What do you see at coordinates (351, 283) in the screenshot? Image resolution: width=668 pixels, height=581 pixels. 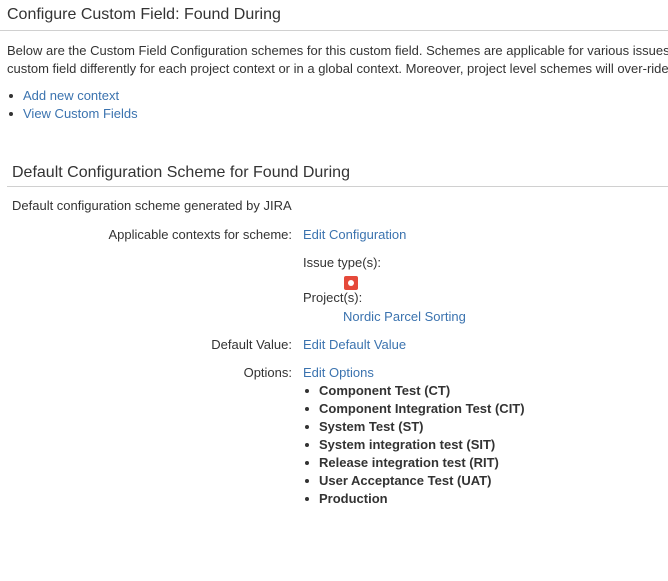 I see `bug-icon` at bounding box center [351, 283].